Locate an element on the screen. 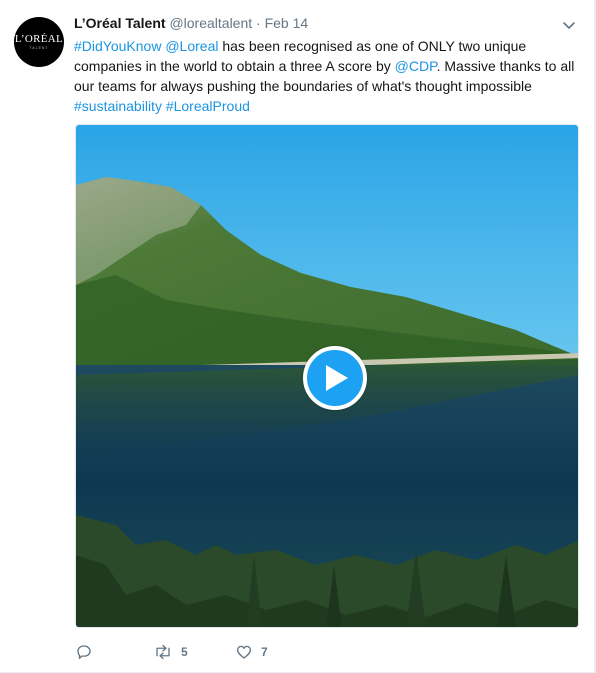 This screenshot has width=596, height=673. mention-loreal: @Loreal is located at coordinates (191, 46).